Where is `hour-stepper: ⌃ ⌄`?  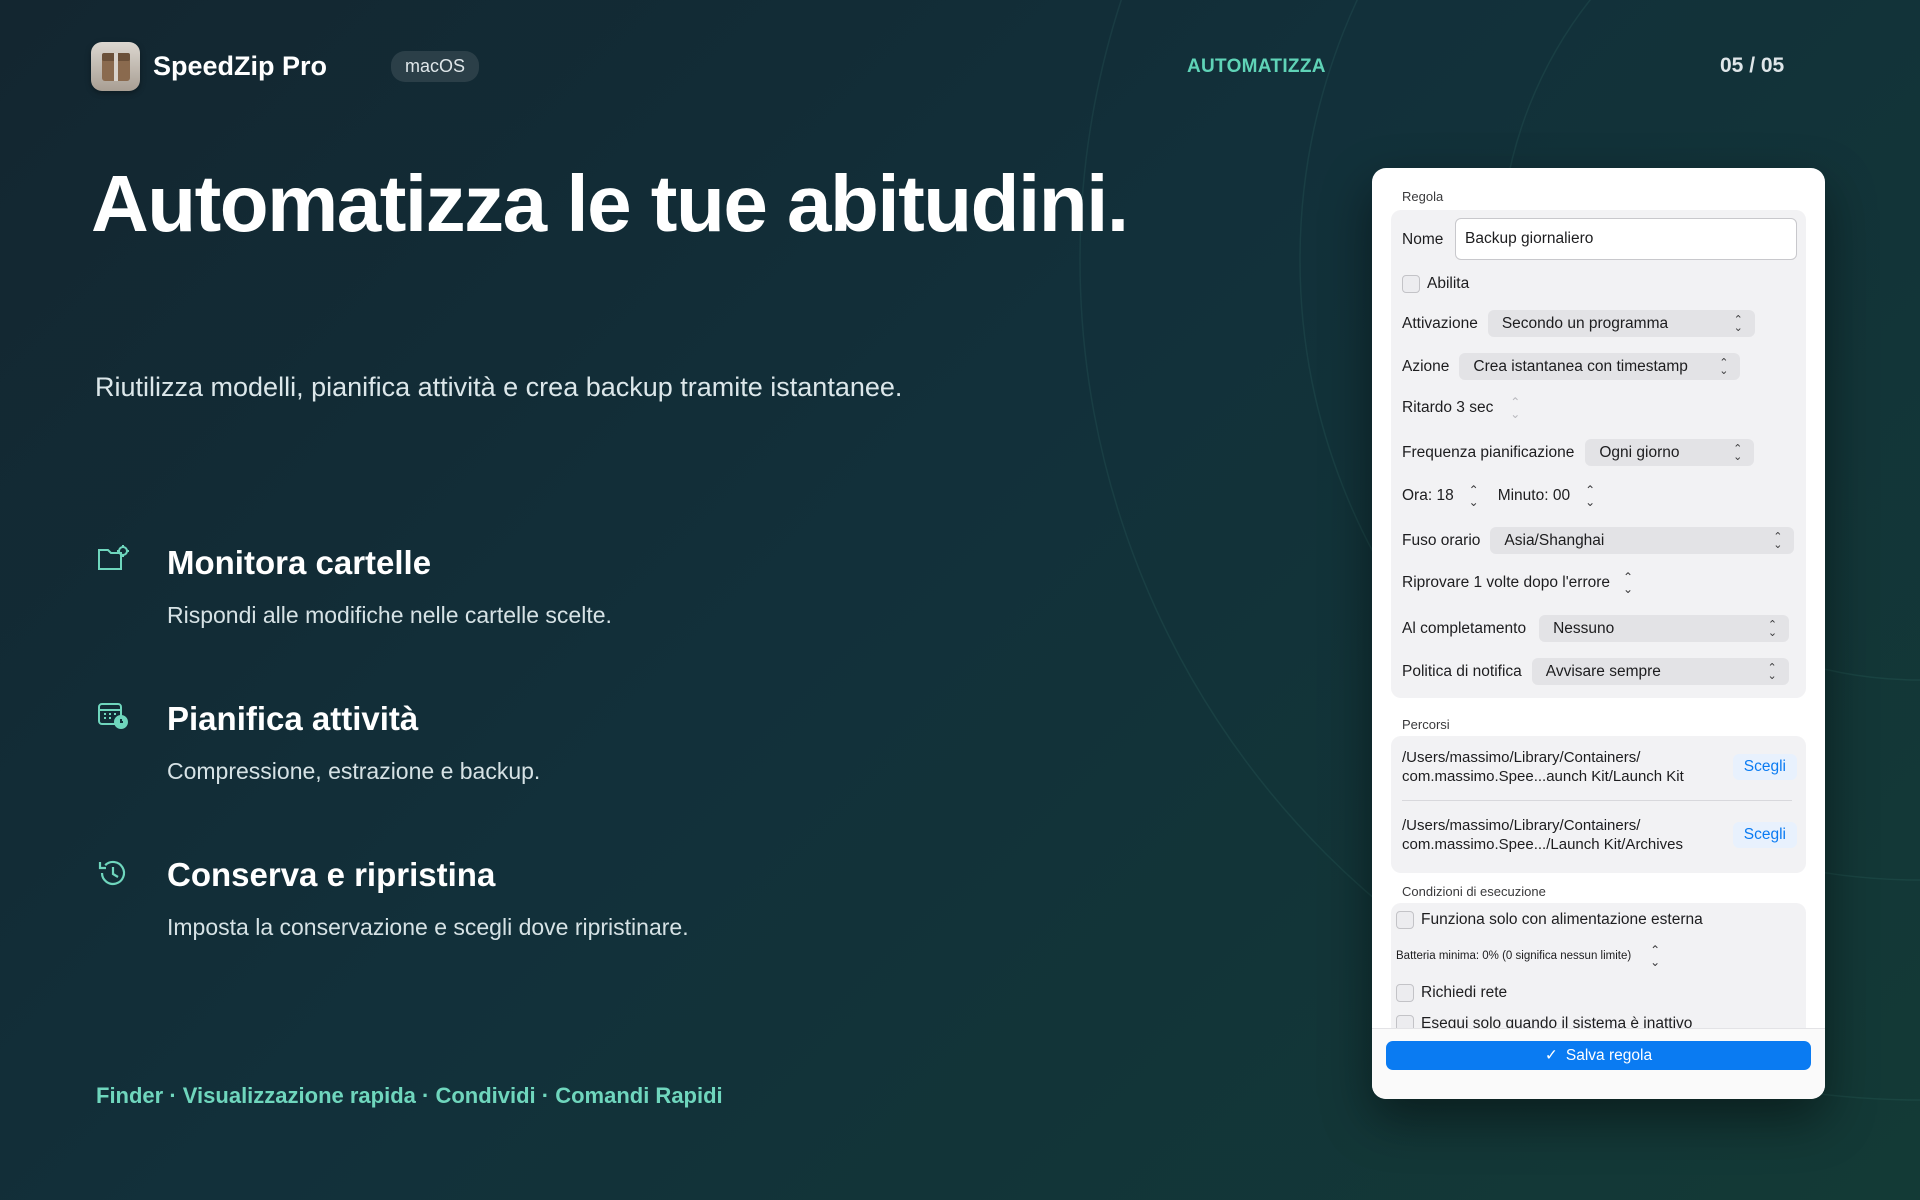 hour-stepper: ⌃ ⌄ is located at coordinates (1474, 496).